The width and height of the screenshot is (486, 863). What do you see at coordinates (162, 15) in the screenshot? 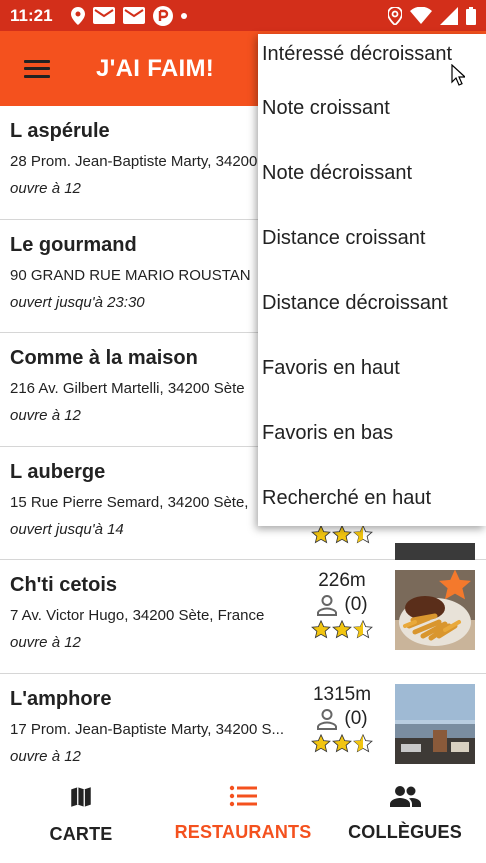
I see `app-icon` at bounding box center [162, 15].